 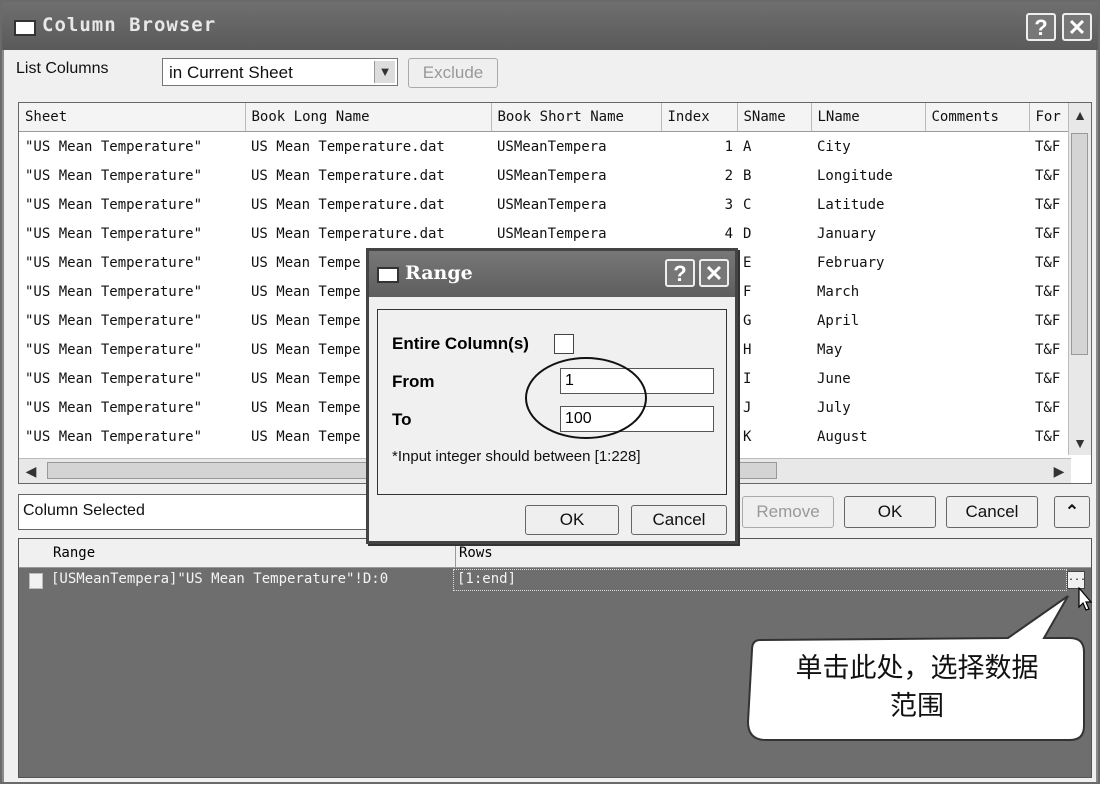 What do you see at coordinates (195, 512) in the screenshot?
I see `column-selected-box: Column Selected` at bounding box center [195, 512].